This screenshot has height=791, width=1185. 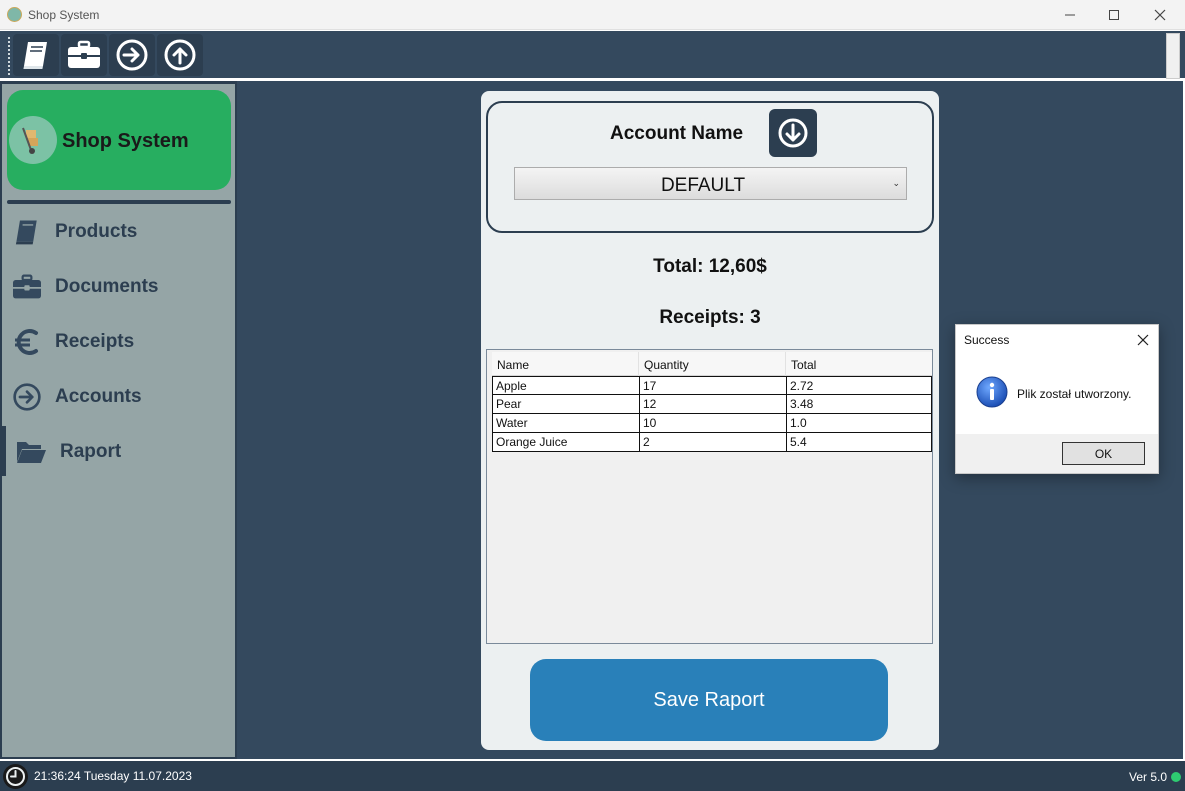 What do you see at coordinates (1176, 777) in the screenshot?
I see `status-indicator` at bounding box center [1176, 777].